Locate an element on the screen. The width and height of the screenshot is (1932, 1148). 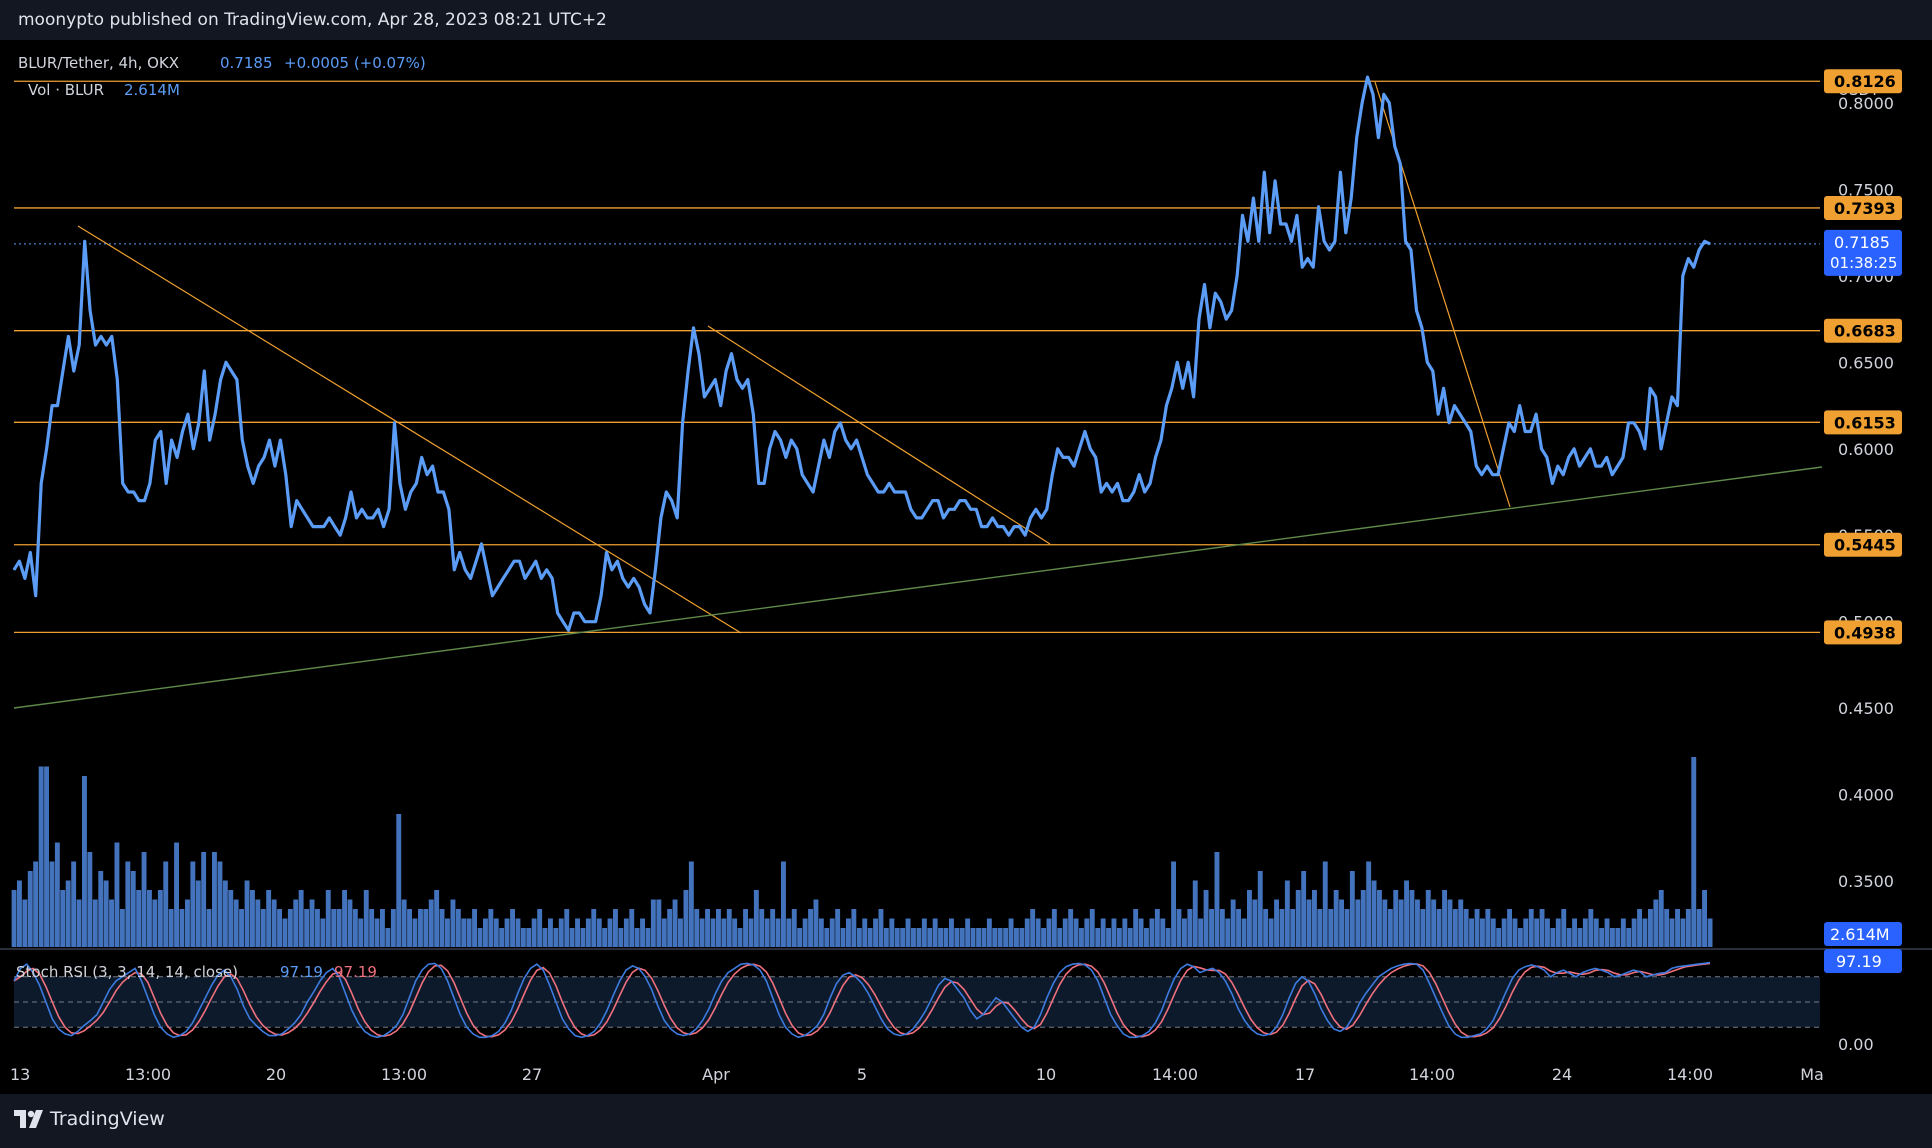
level-label: 0.6683 is located at coordinates (1865, 331).